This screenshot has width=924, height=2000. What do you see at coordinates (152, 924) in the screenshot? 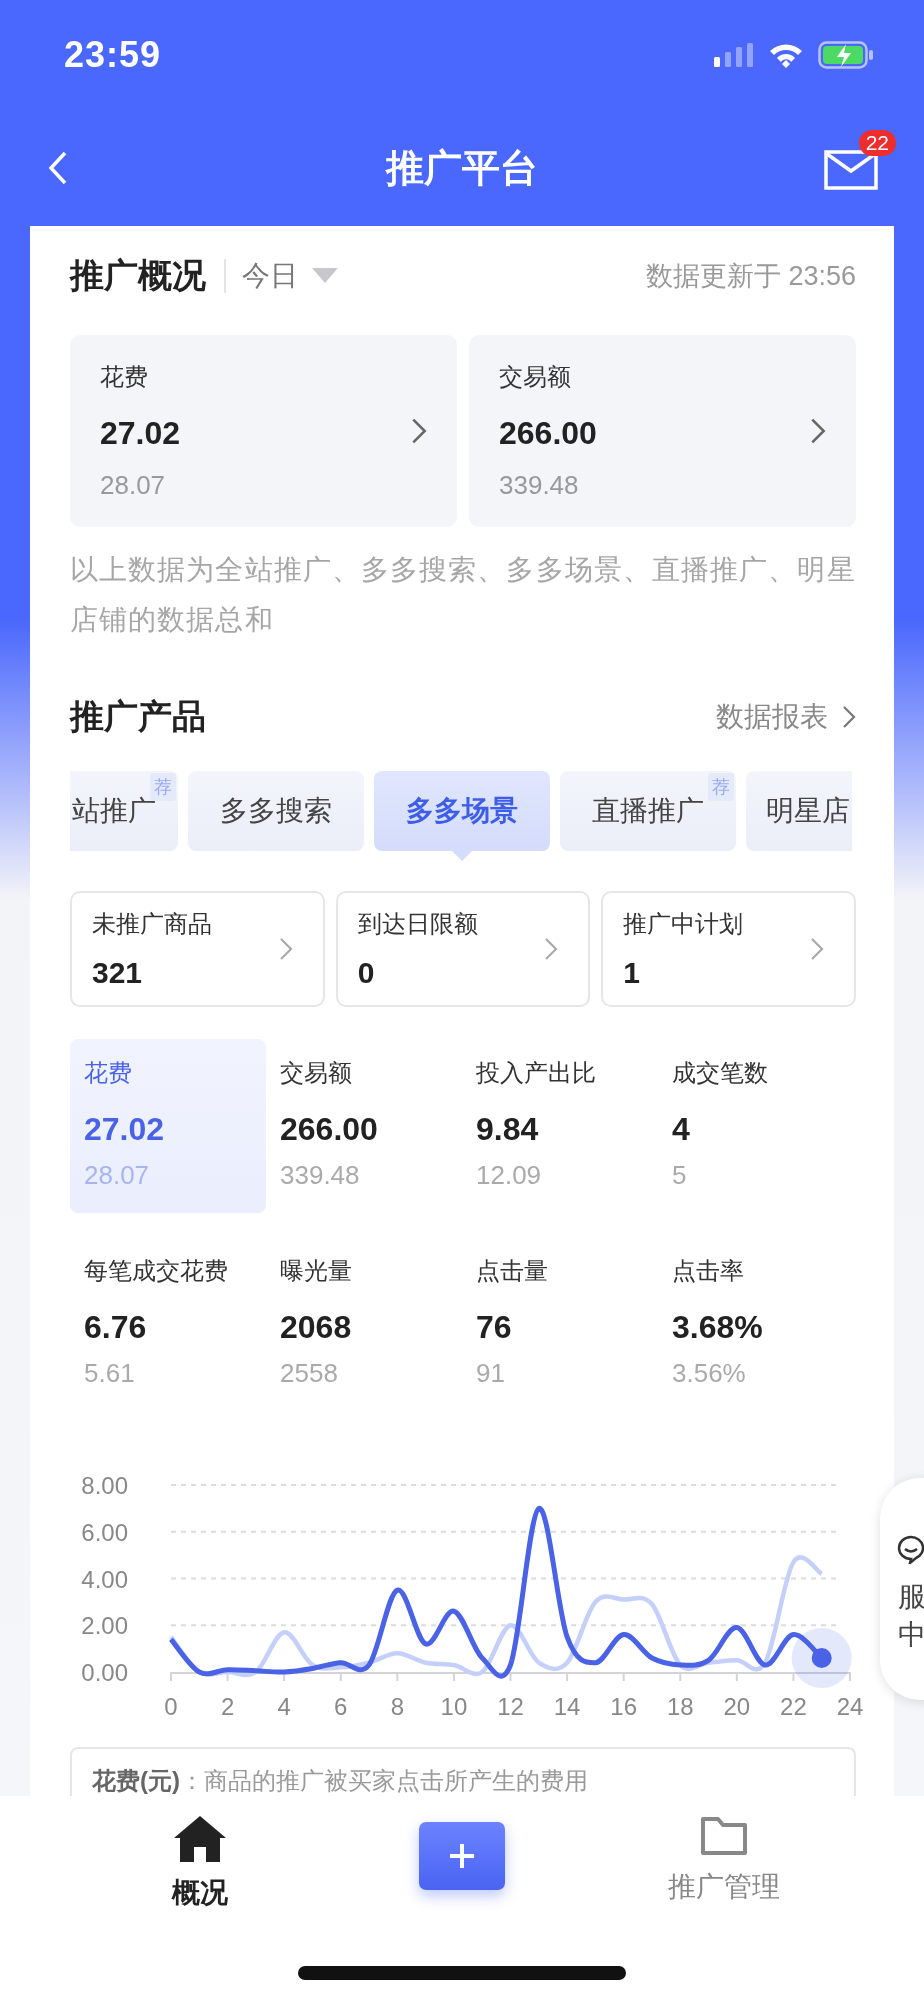
I see `stat-label: 未推广商品` at bounding box center [152, 924].